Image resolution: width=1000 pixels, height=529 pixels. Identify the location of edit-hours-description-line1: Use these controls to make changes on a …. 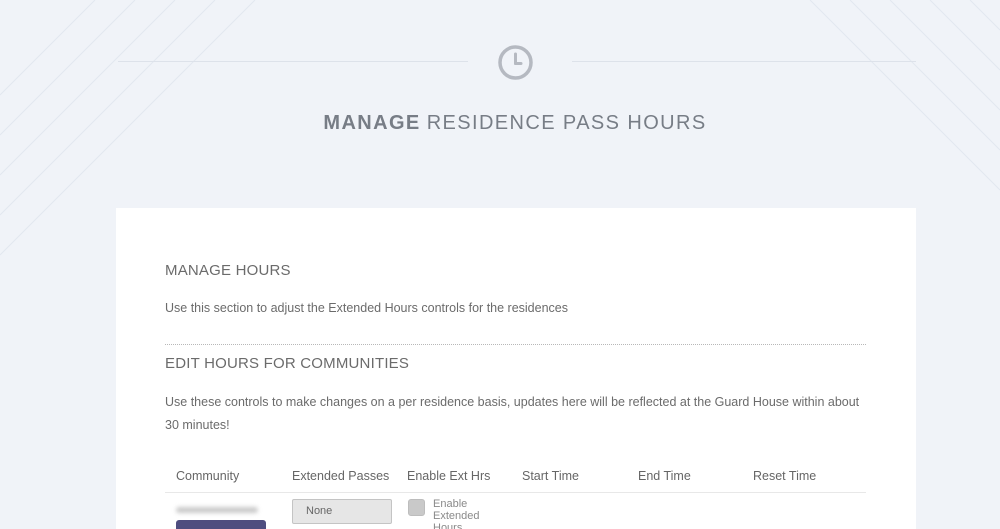
(512, 402).